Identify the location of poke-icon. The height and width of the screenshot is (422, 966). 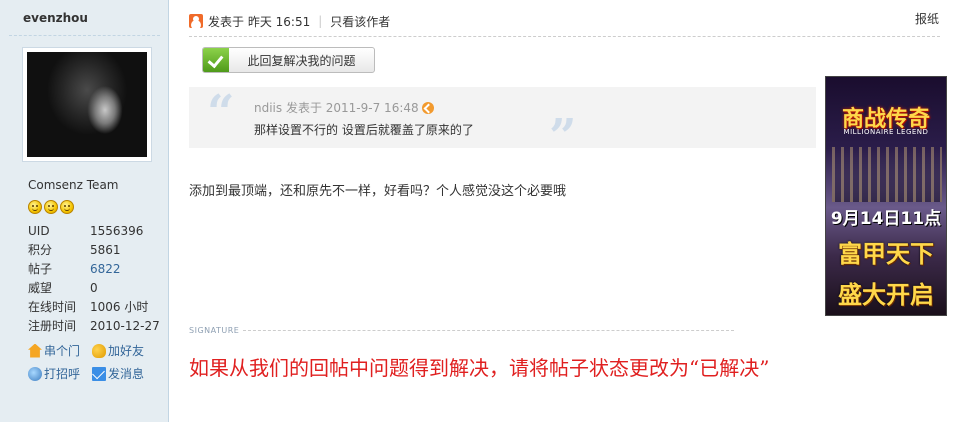
(35, 373).